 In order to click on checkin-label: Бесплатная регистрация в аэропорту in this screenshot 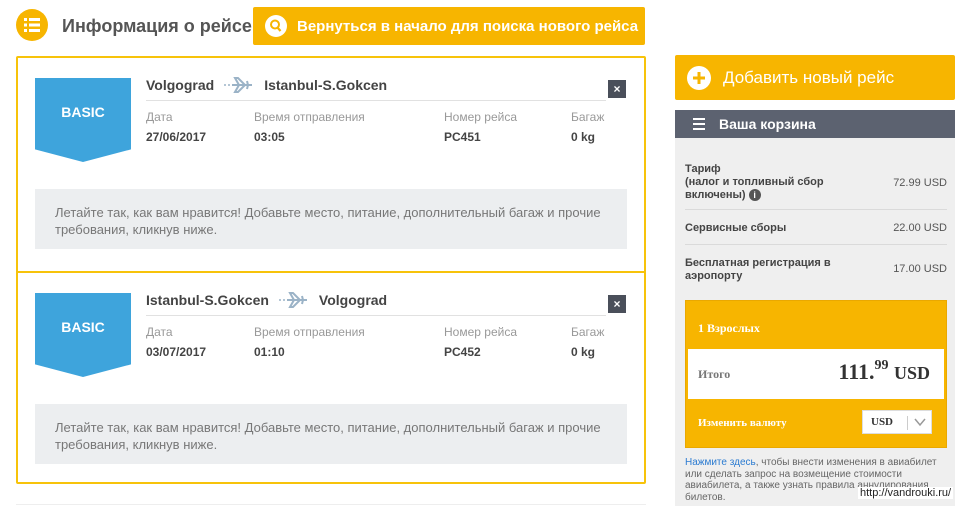, I will do `click(758, 269)`.